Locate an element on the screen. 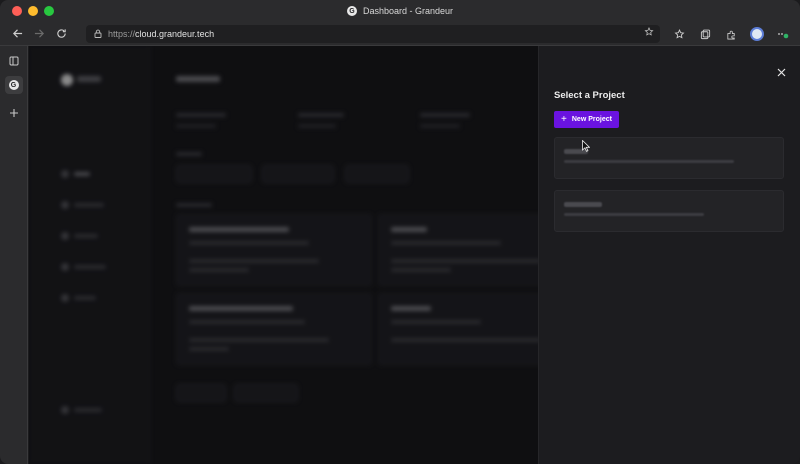 This screenshot has height=464, width=800. more-menu-button is located at coordinates (783, 34).